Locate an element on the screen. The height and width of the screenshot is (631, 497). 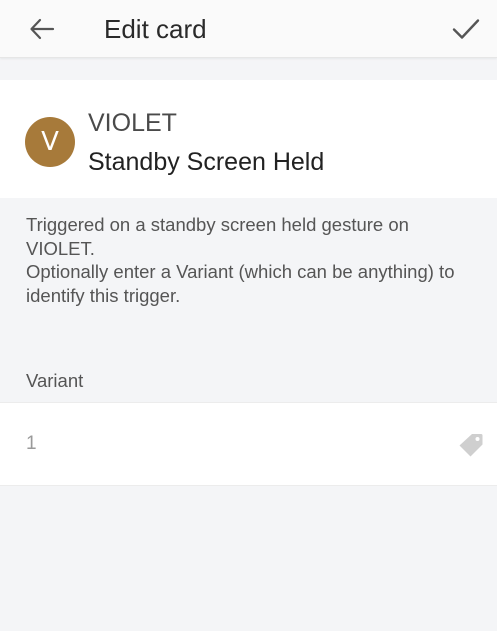
variant-input is located at coordinates (226, 444).